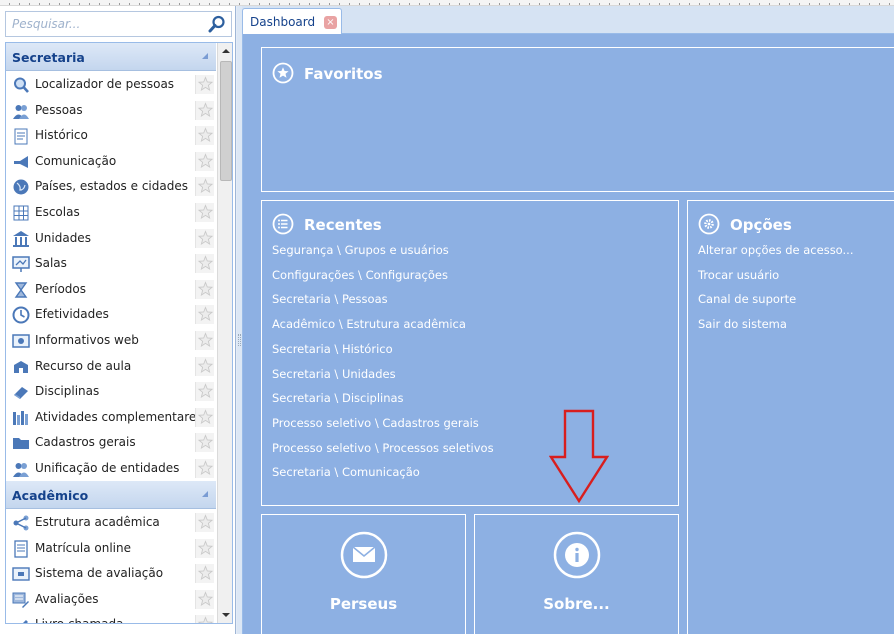  What do you see at coordinates (67, 391) in the screenshot?
I see `sidebar-item-label: Disciplinas` at bounding box center [67, 391].